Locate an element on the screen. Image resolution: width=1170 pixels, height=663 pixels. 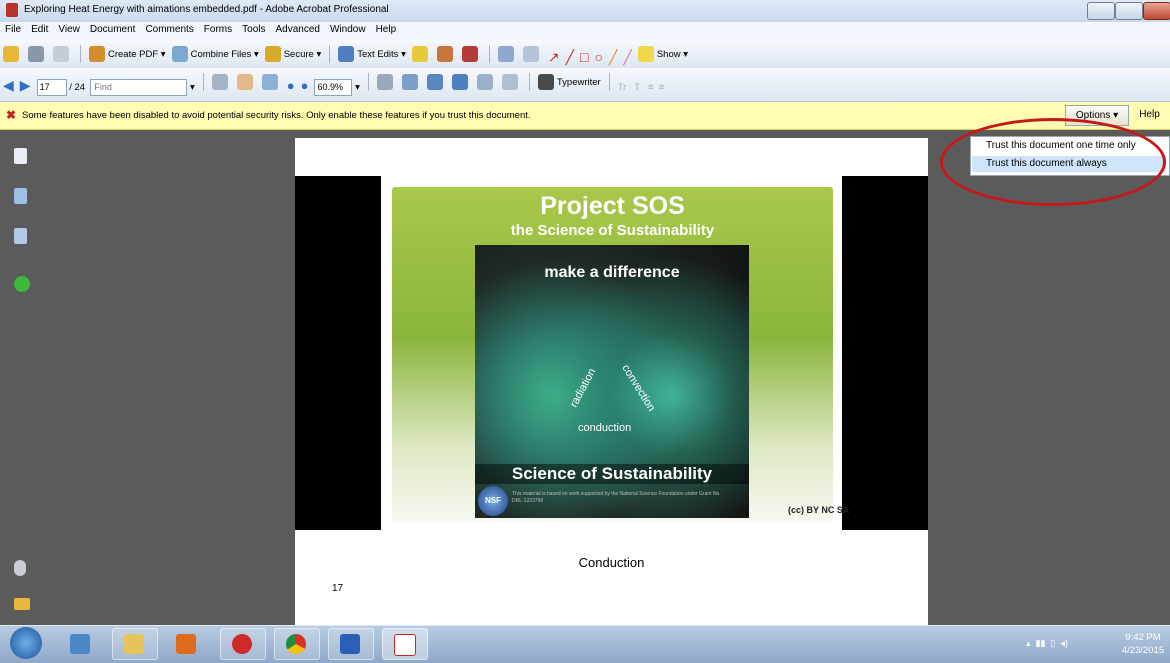
callout-button is located at coordinates (507, 54).